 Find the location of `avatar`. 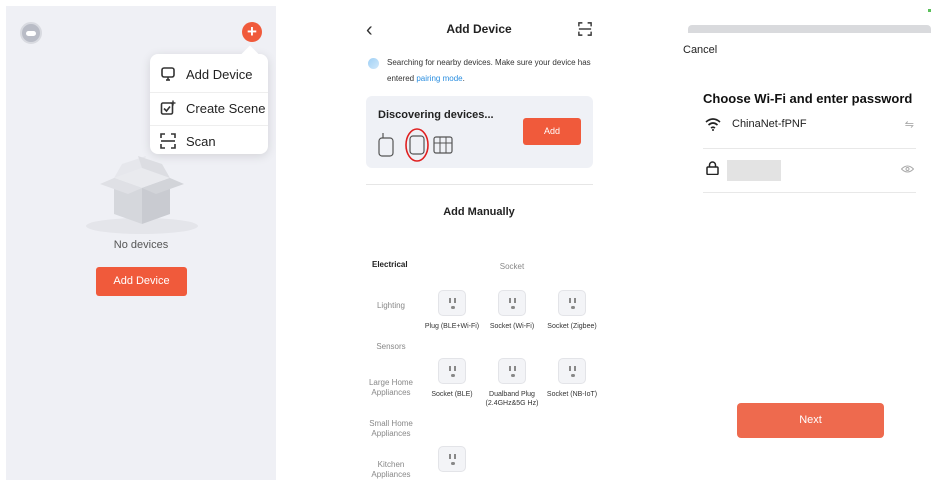

avatar is located at coordinates (31, 33).